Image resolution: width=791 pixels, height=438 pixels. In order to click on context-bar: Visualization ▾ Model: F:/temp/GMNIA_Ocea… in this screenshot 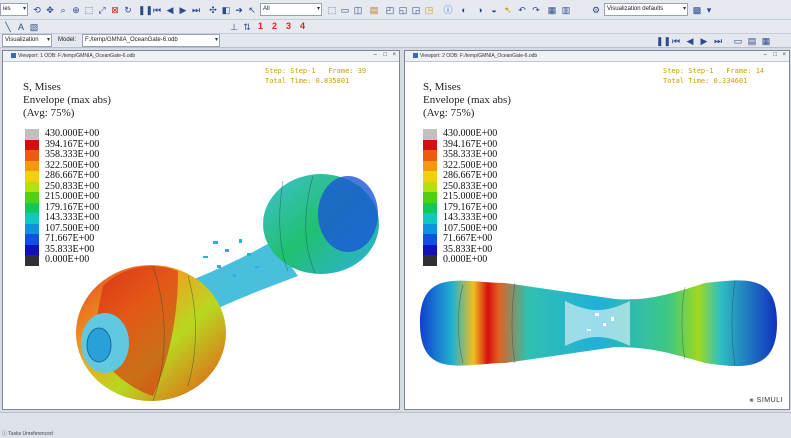, I will do `click(395, 41)`.